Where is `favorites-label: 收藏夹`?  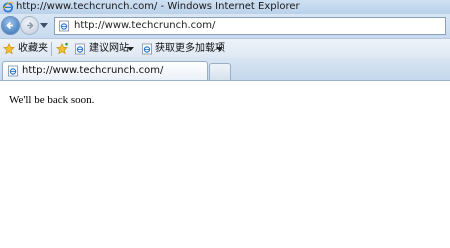
favorites-label: 收藏夹 is located at coordinates (33, 48).